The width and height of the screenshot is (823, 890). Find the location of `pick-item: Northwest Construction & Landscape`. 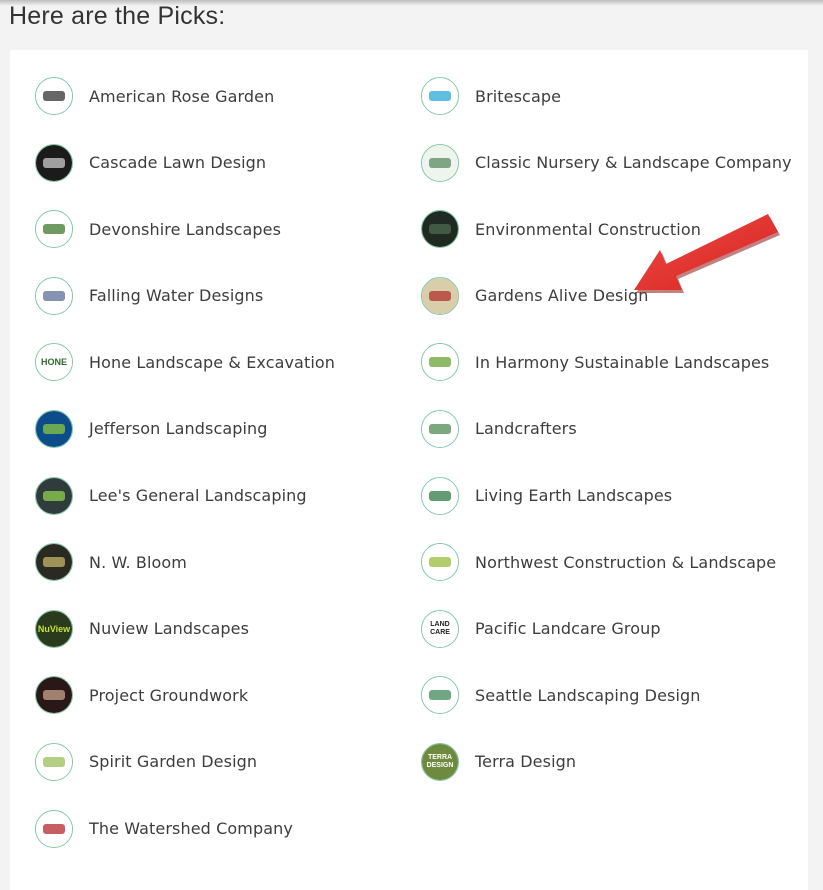

pick-item: Northwest Construction & Landscape is located at coordinates (613, 562).